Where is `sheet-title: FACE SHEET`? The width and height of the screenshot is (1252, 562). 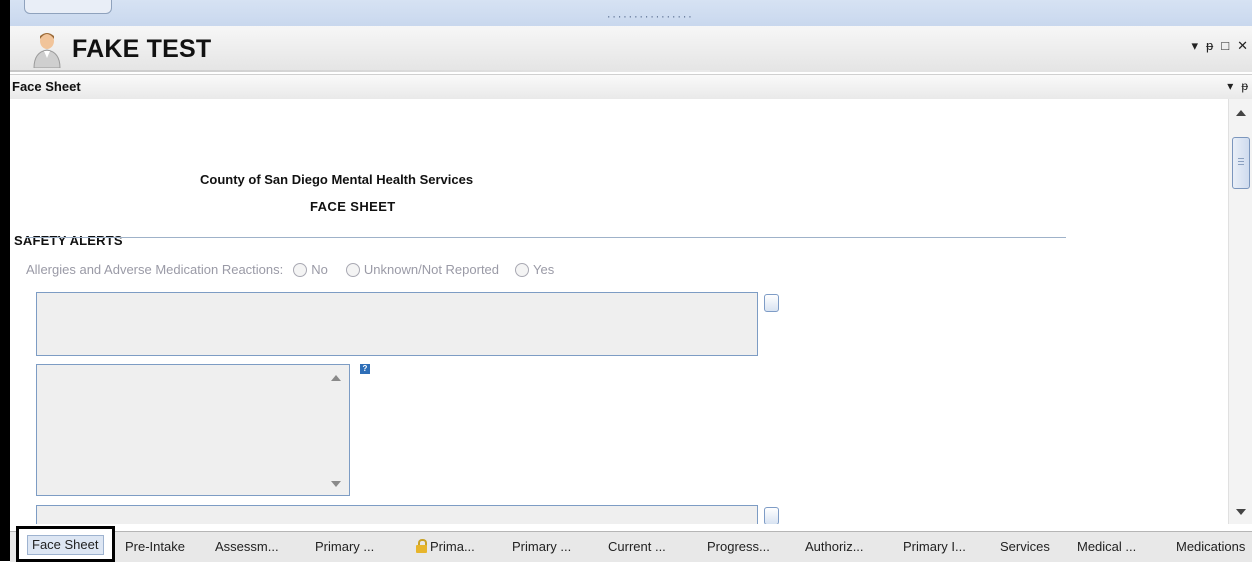 sheet-title: FACE SHEET is located at coordinates (353, 206).